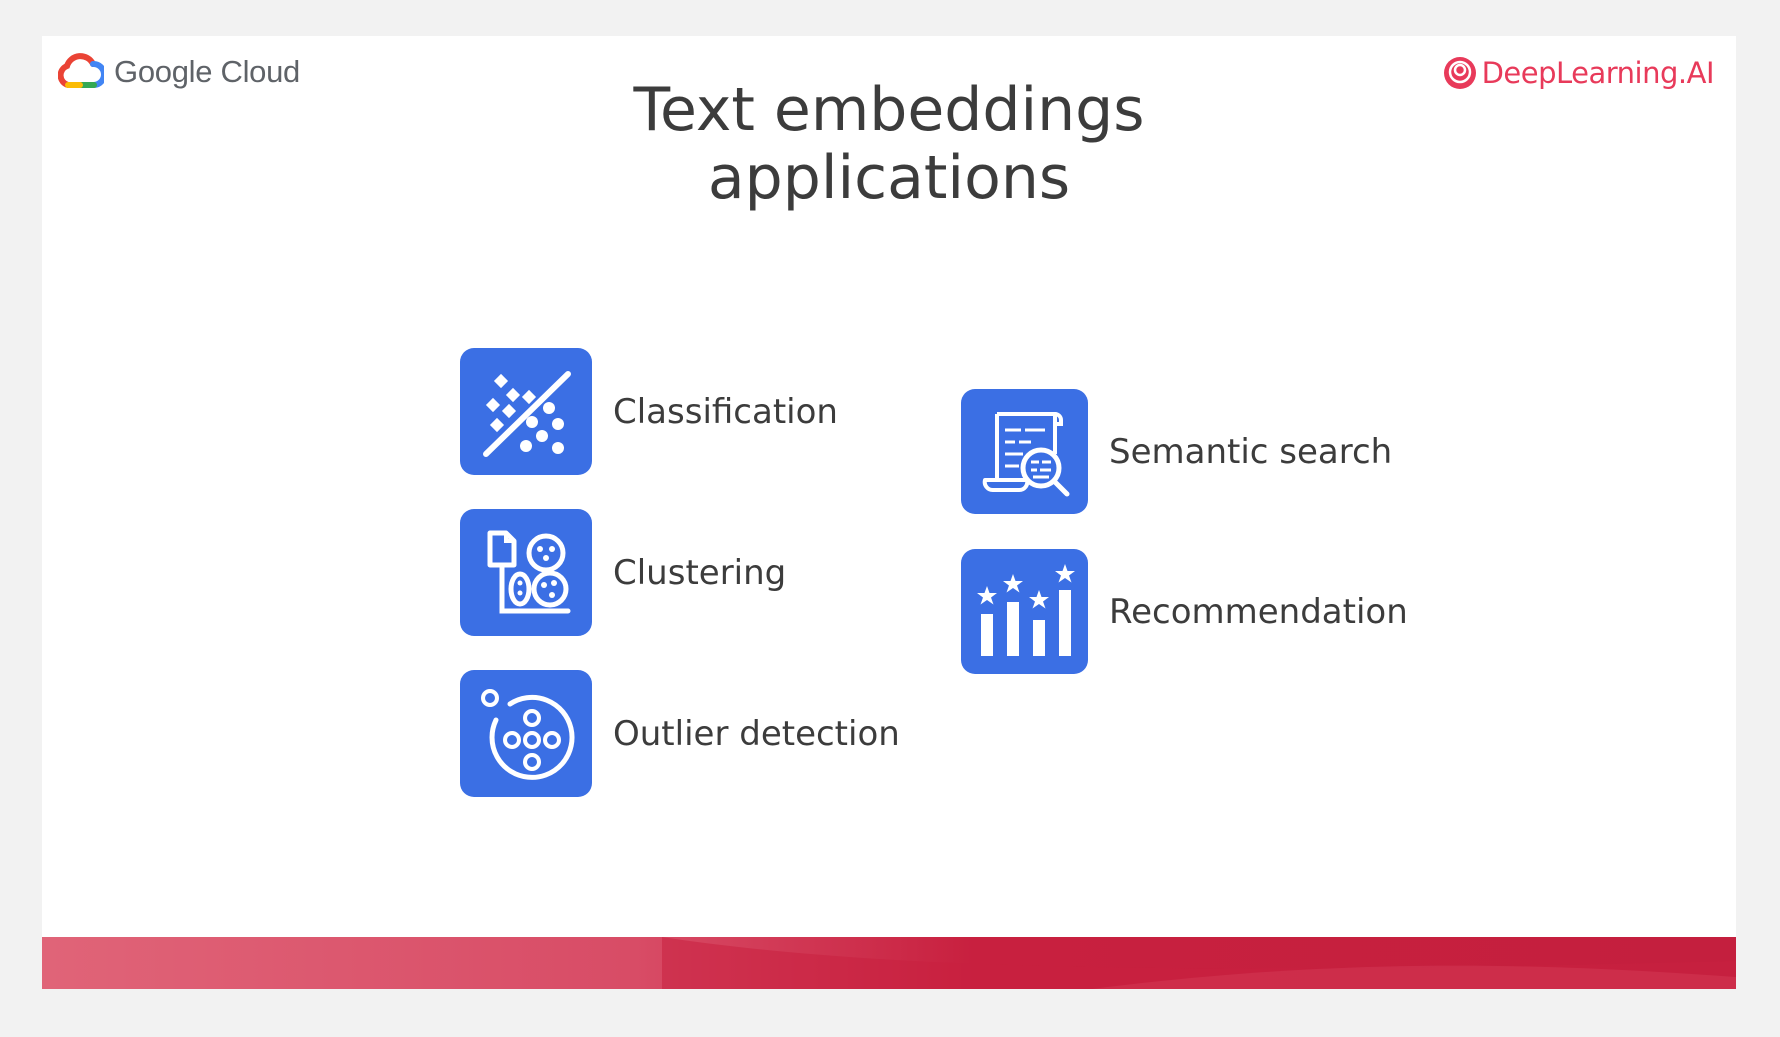 This screenshot has height=1037, width=1780. Describe the element at coordinates (756, 733) in the screenshot. I see `outlier-detection-label: Outlier detection` at that location.